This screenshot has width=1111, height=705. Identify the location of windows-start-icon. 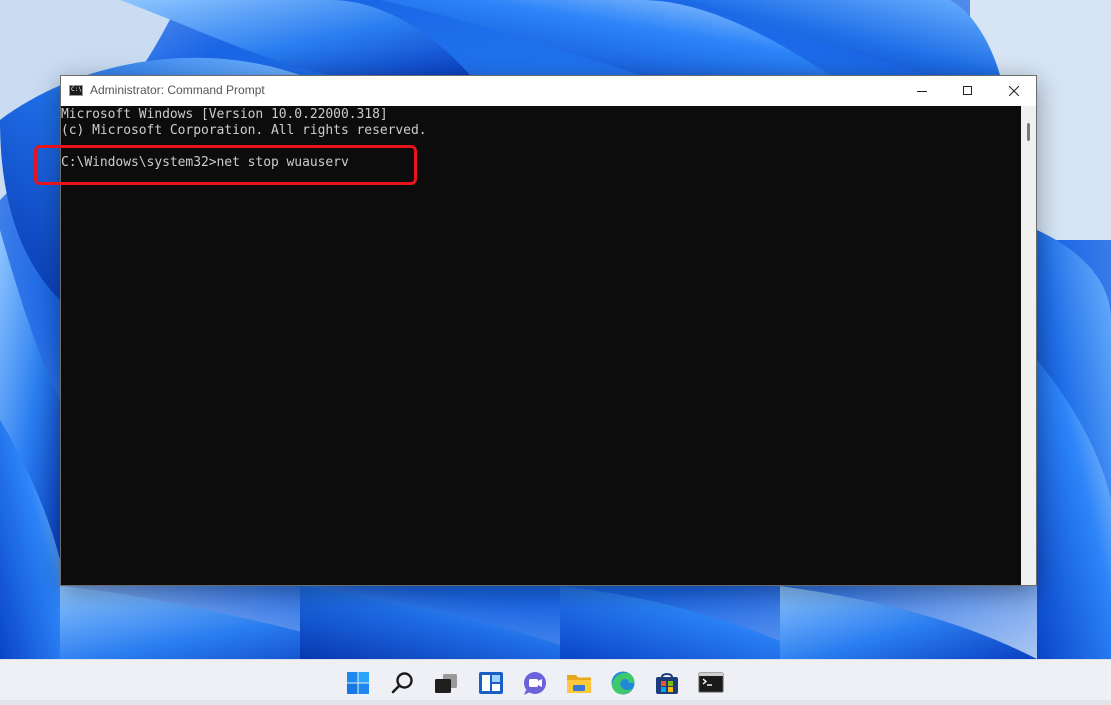
(358, 683).